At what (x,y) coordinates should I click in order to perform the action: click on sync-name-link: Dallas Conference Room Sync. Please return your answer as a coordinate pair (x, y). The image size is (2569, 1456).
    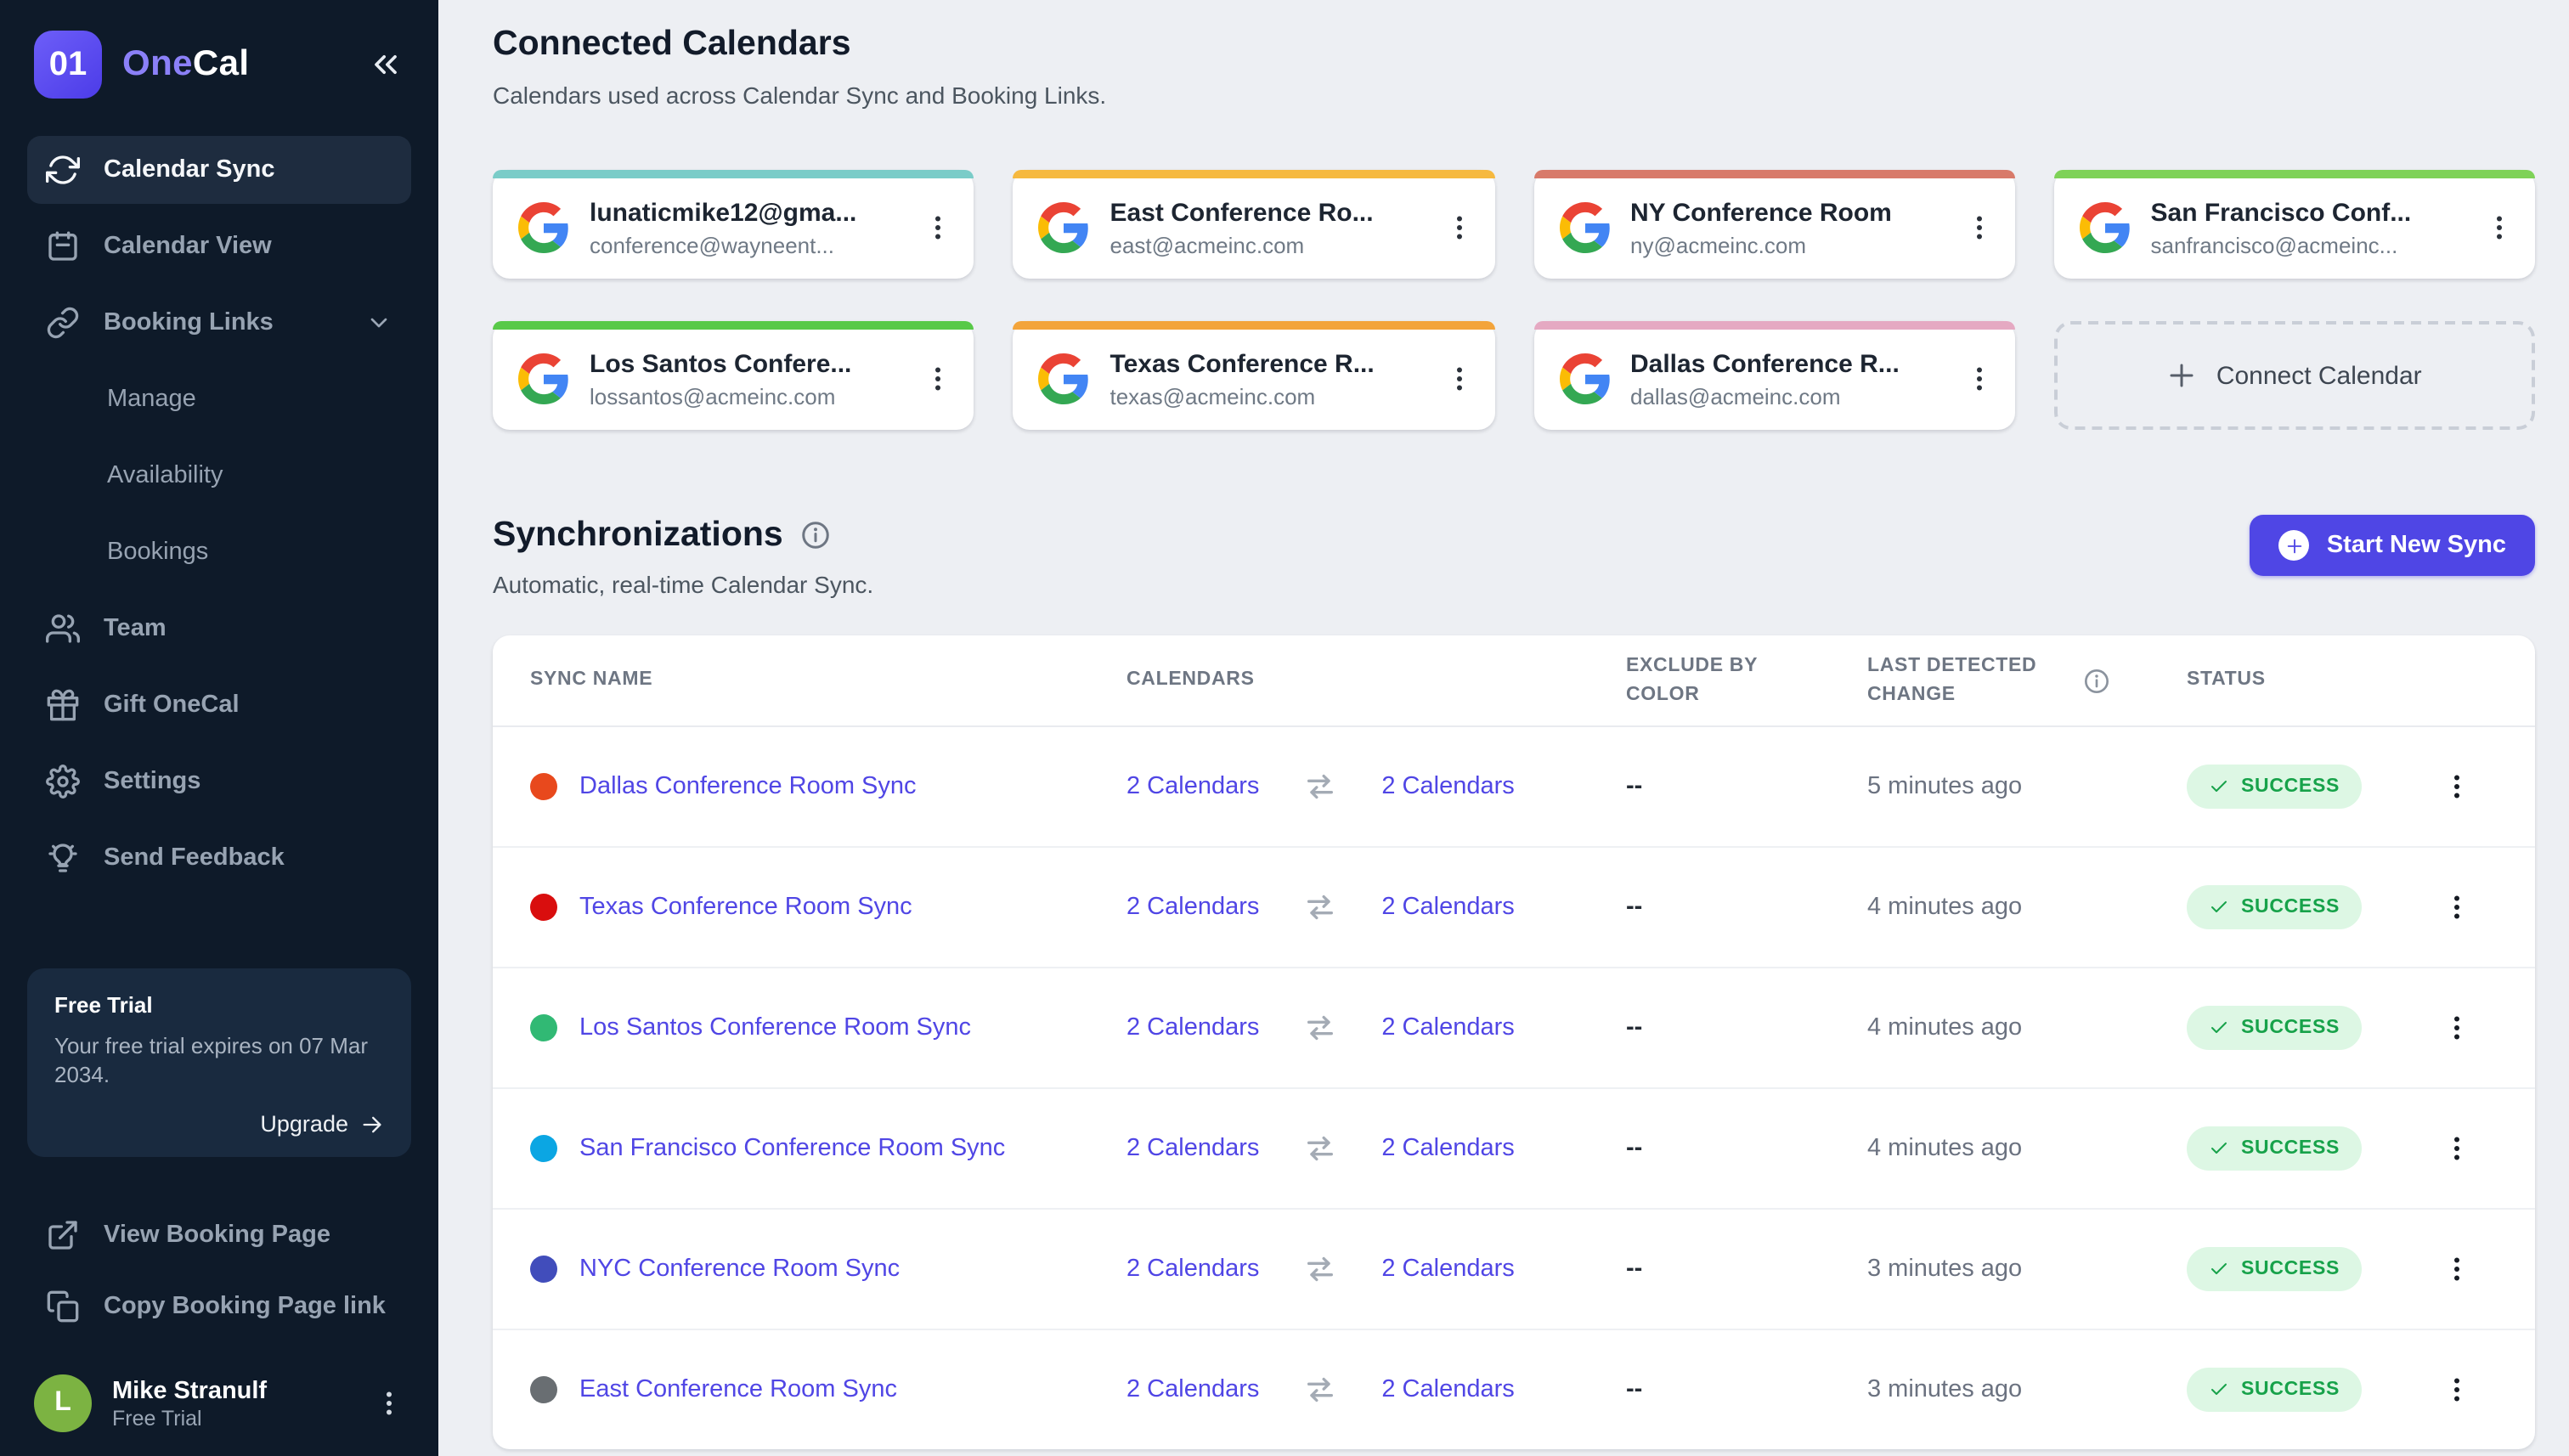
    Looking at the image, I should click on (748, 787).